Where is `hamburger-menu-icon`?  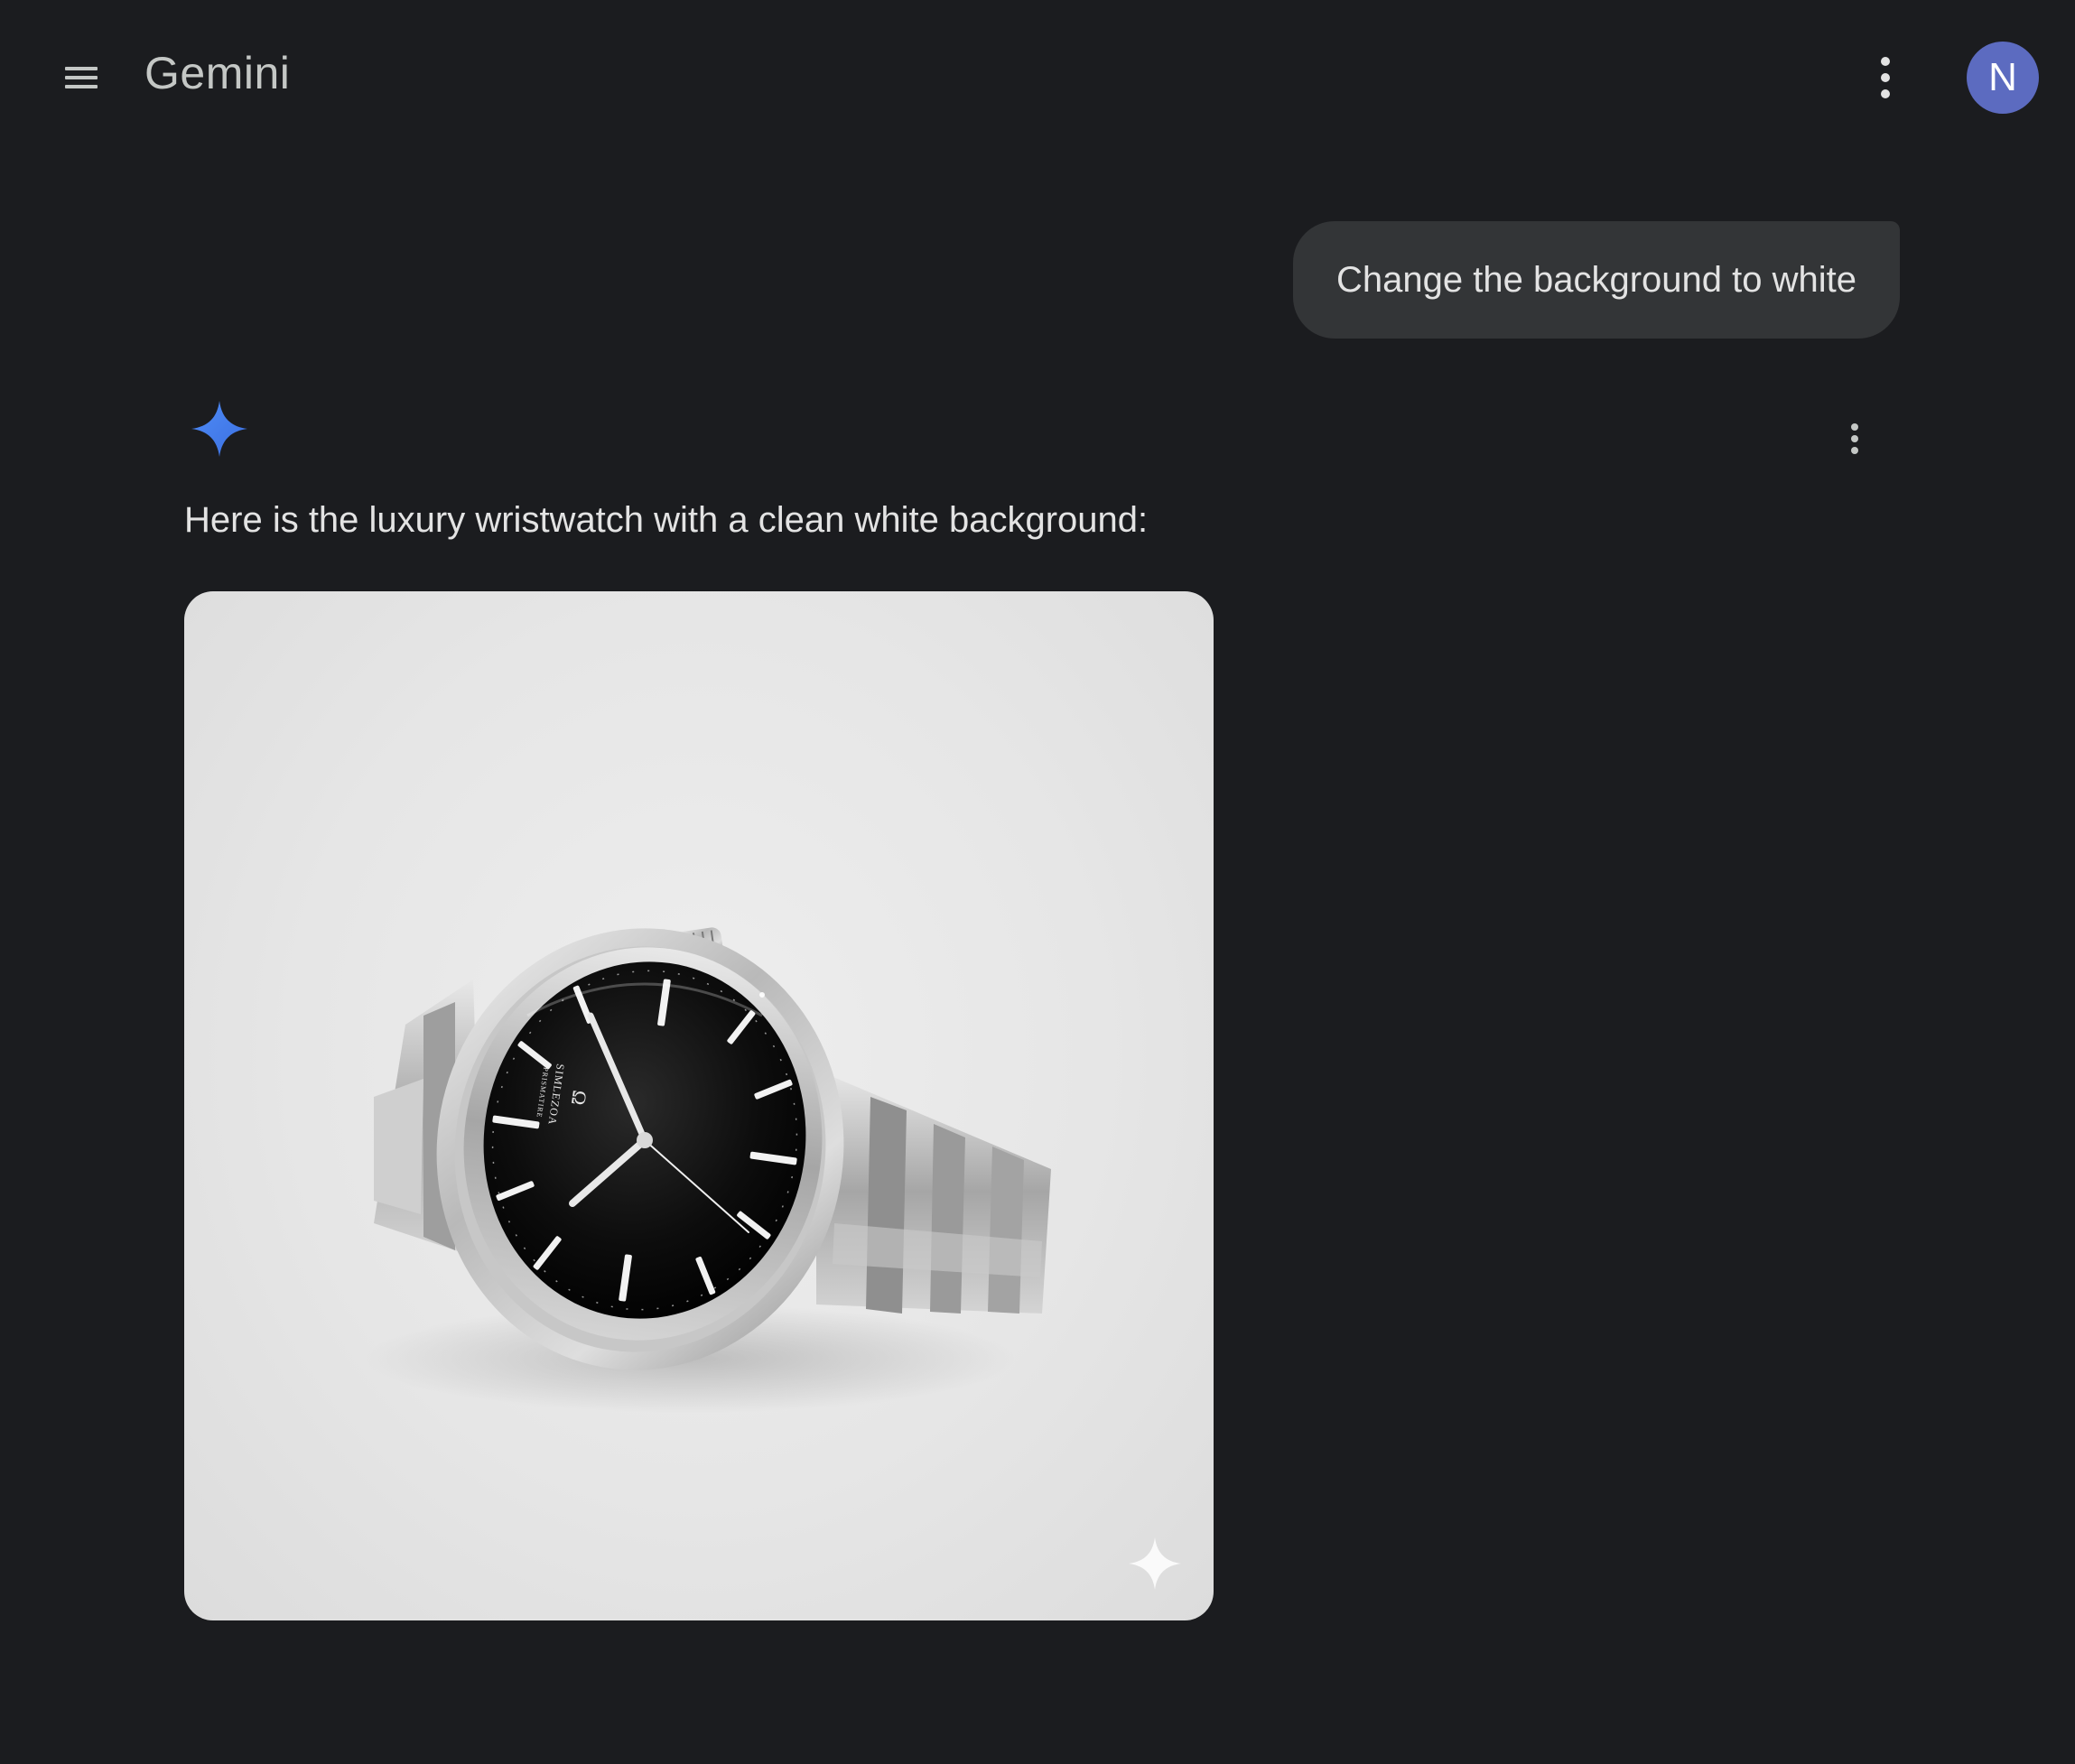 hamburger-menu-icon is located at coordinates (81, 77).